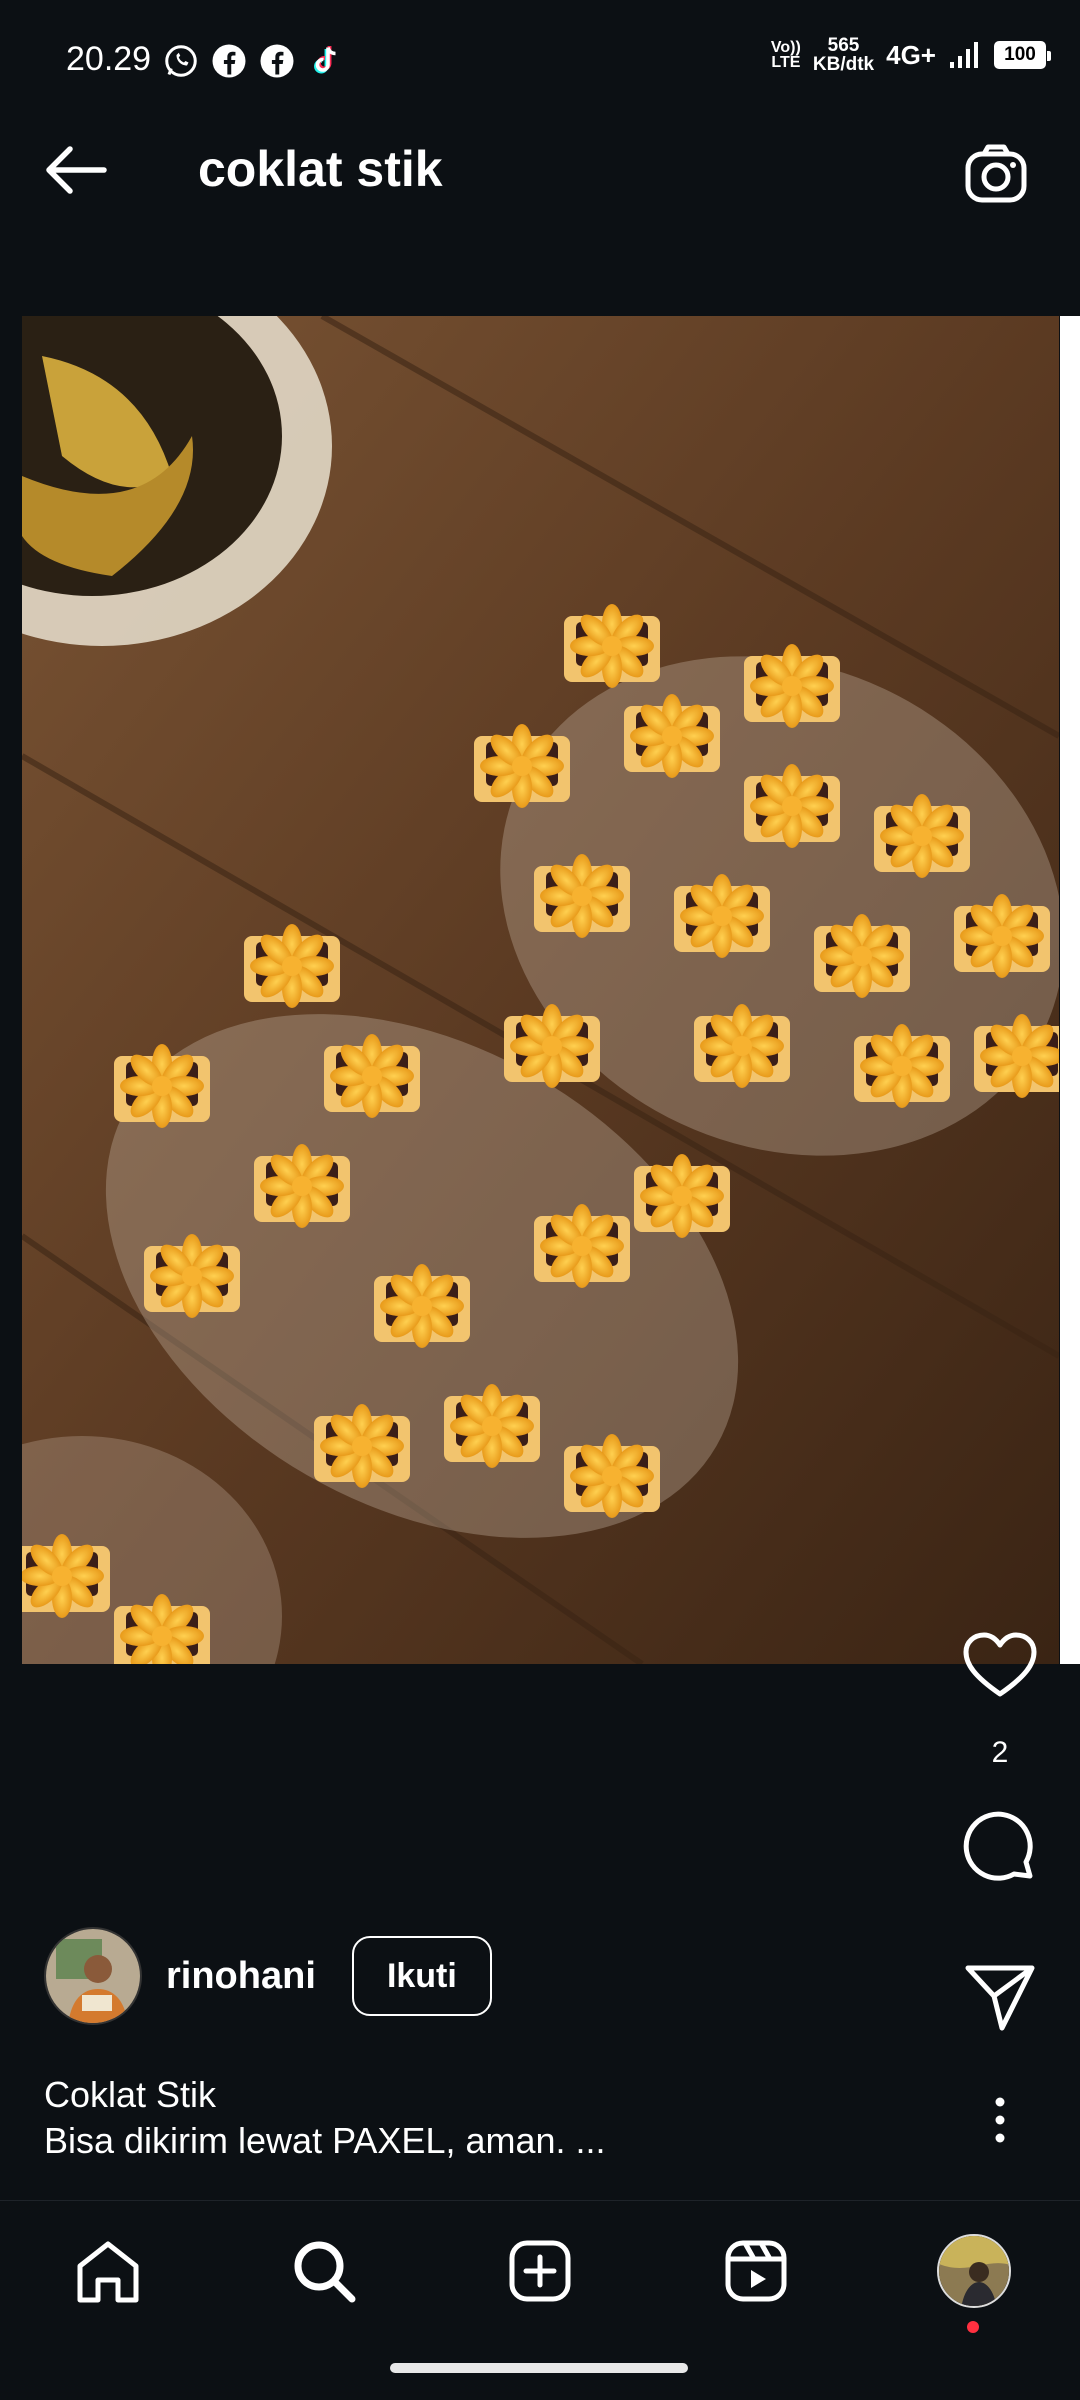 The width and height of the screenshot is (1080, 2400). I want to click on send-icon, so click(1000, 1998).